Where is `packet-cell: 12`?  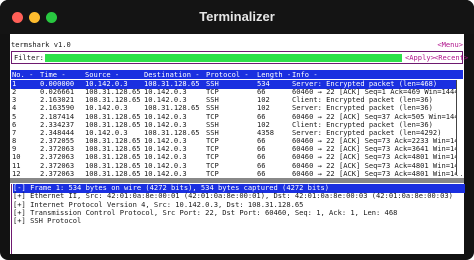
packet-cell: 12 is located at coordinates (16, 173).